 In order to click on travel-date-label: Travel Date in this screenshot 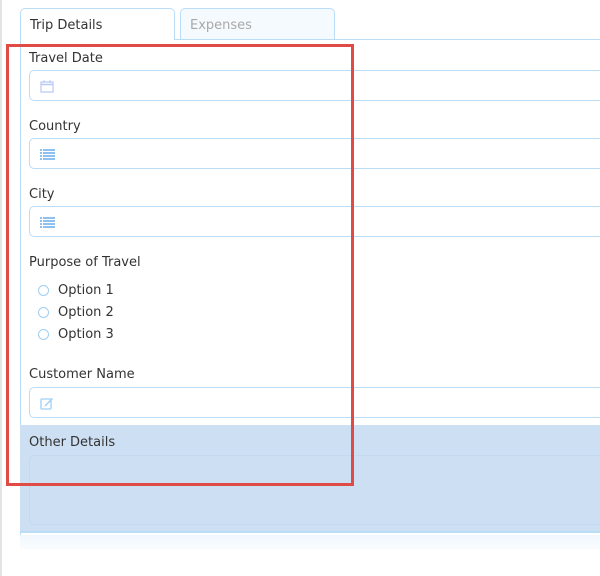, I will do `click(66, 58)`.